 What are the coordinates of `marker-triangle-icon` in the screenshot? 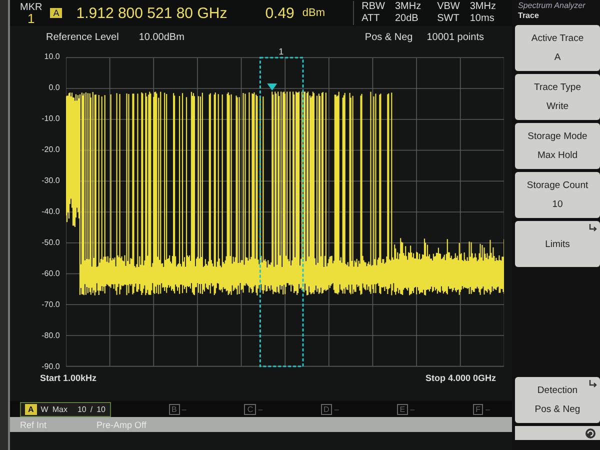 It's located at (272, 87).